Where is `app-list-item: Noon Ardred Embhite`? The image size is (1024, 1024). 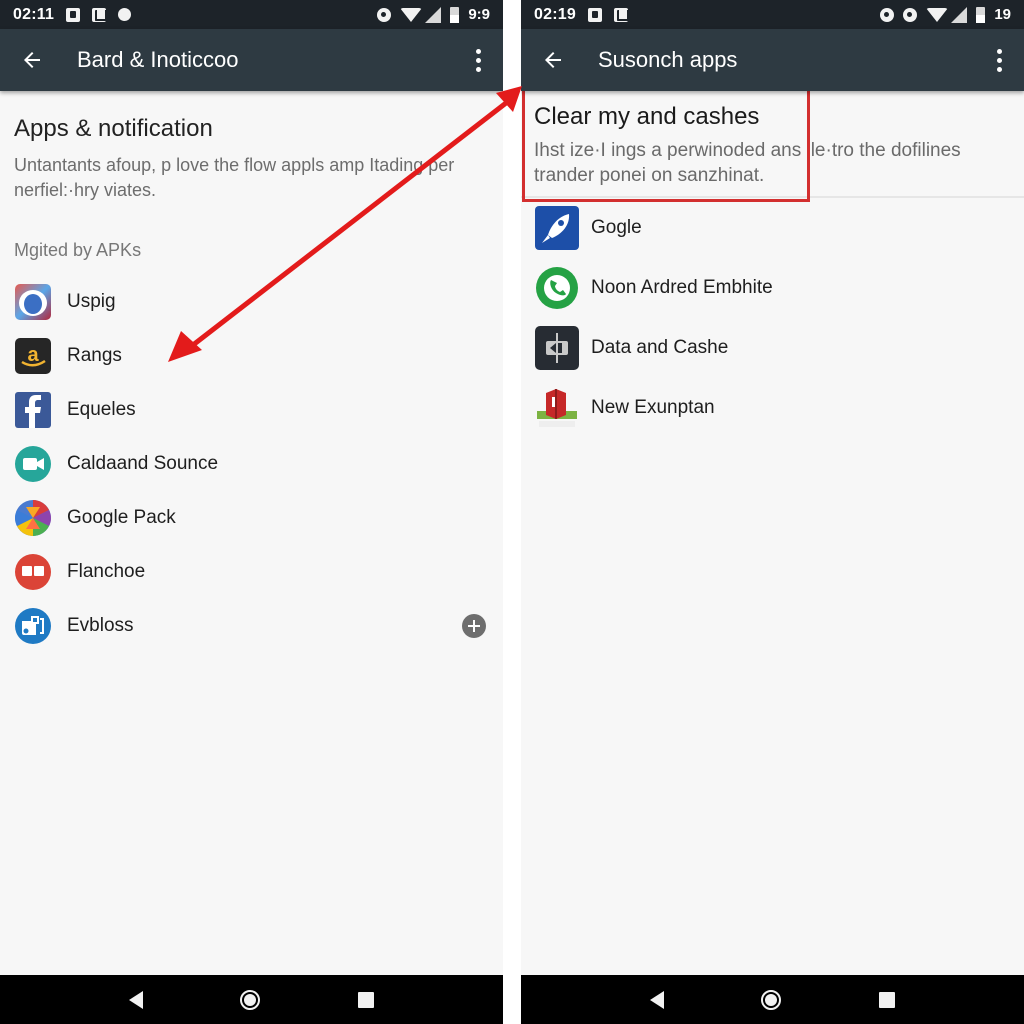 app-list-item: Noon Ardred Embhite is located at coordinates (772, 288).